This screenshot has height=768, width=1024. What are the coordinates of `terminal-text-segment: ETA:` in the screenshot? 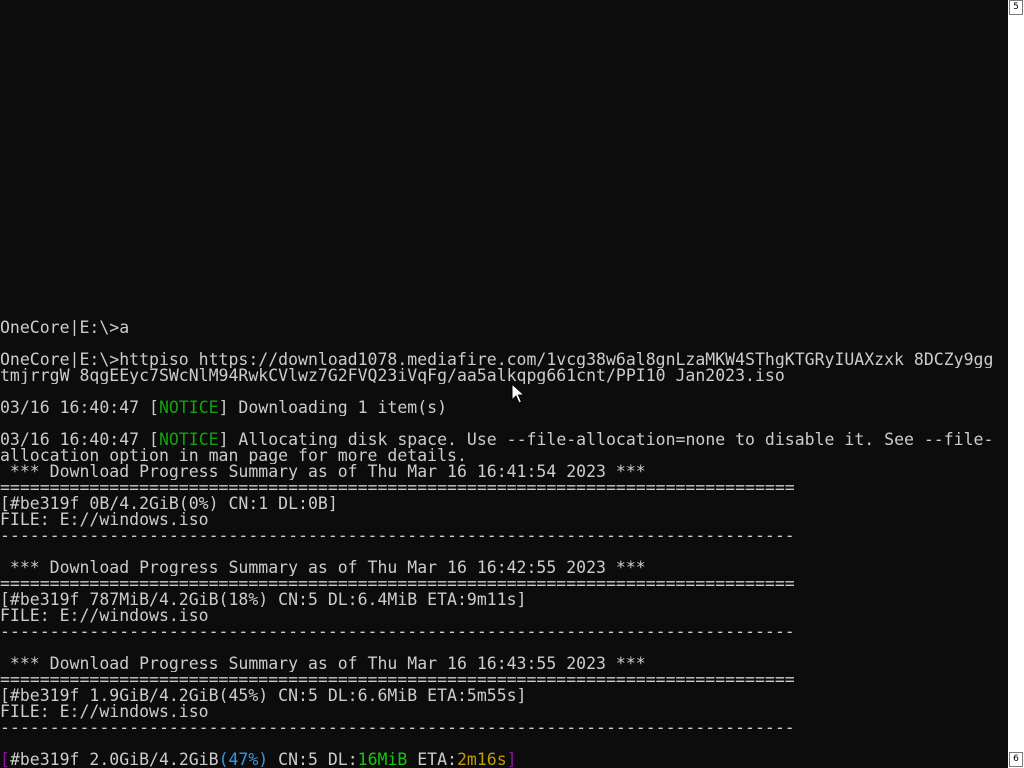 It's located at (432, 760).